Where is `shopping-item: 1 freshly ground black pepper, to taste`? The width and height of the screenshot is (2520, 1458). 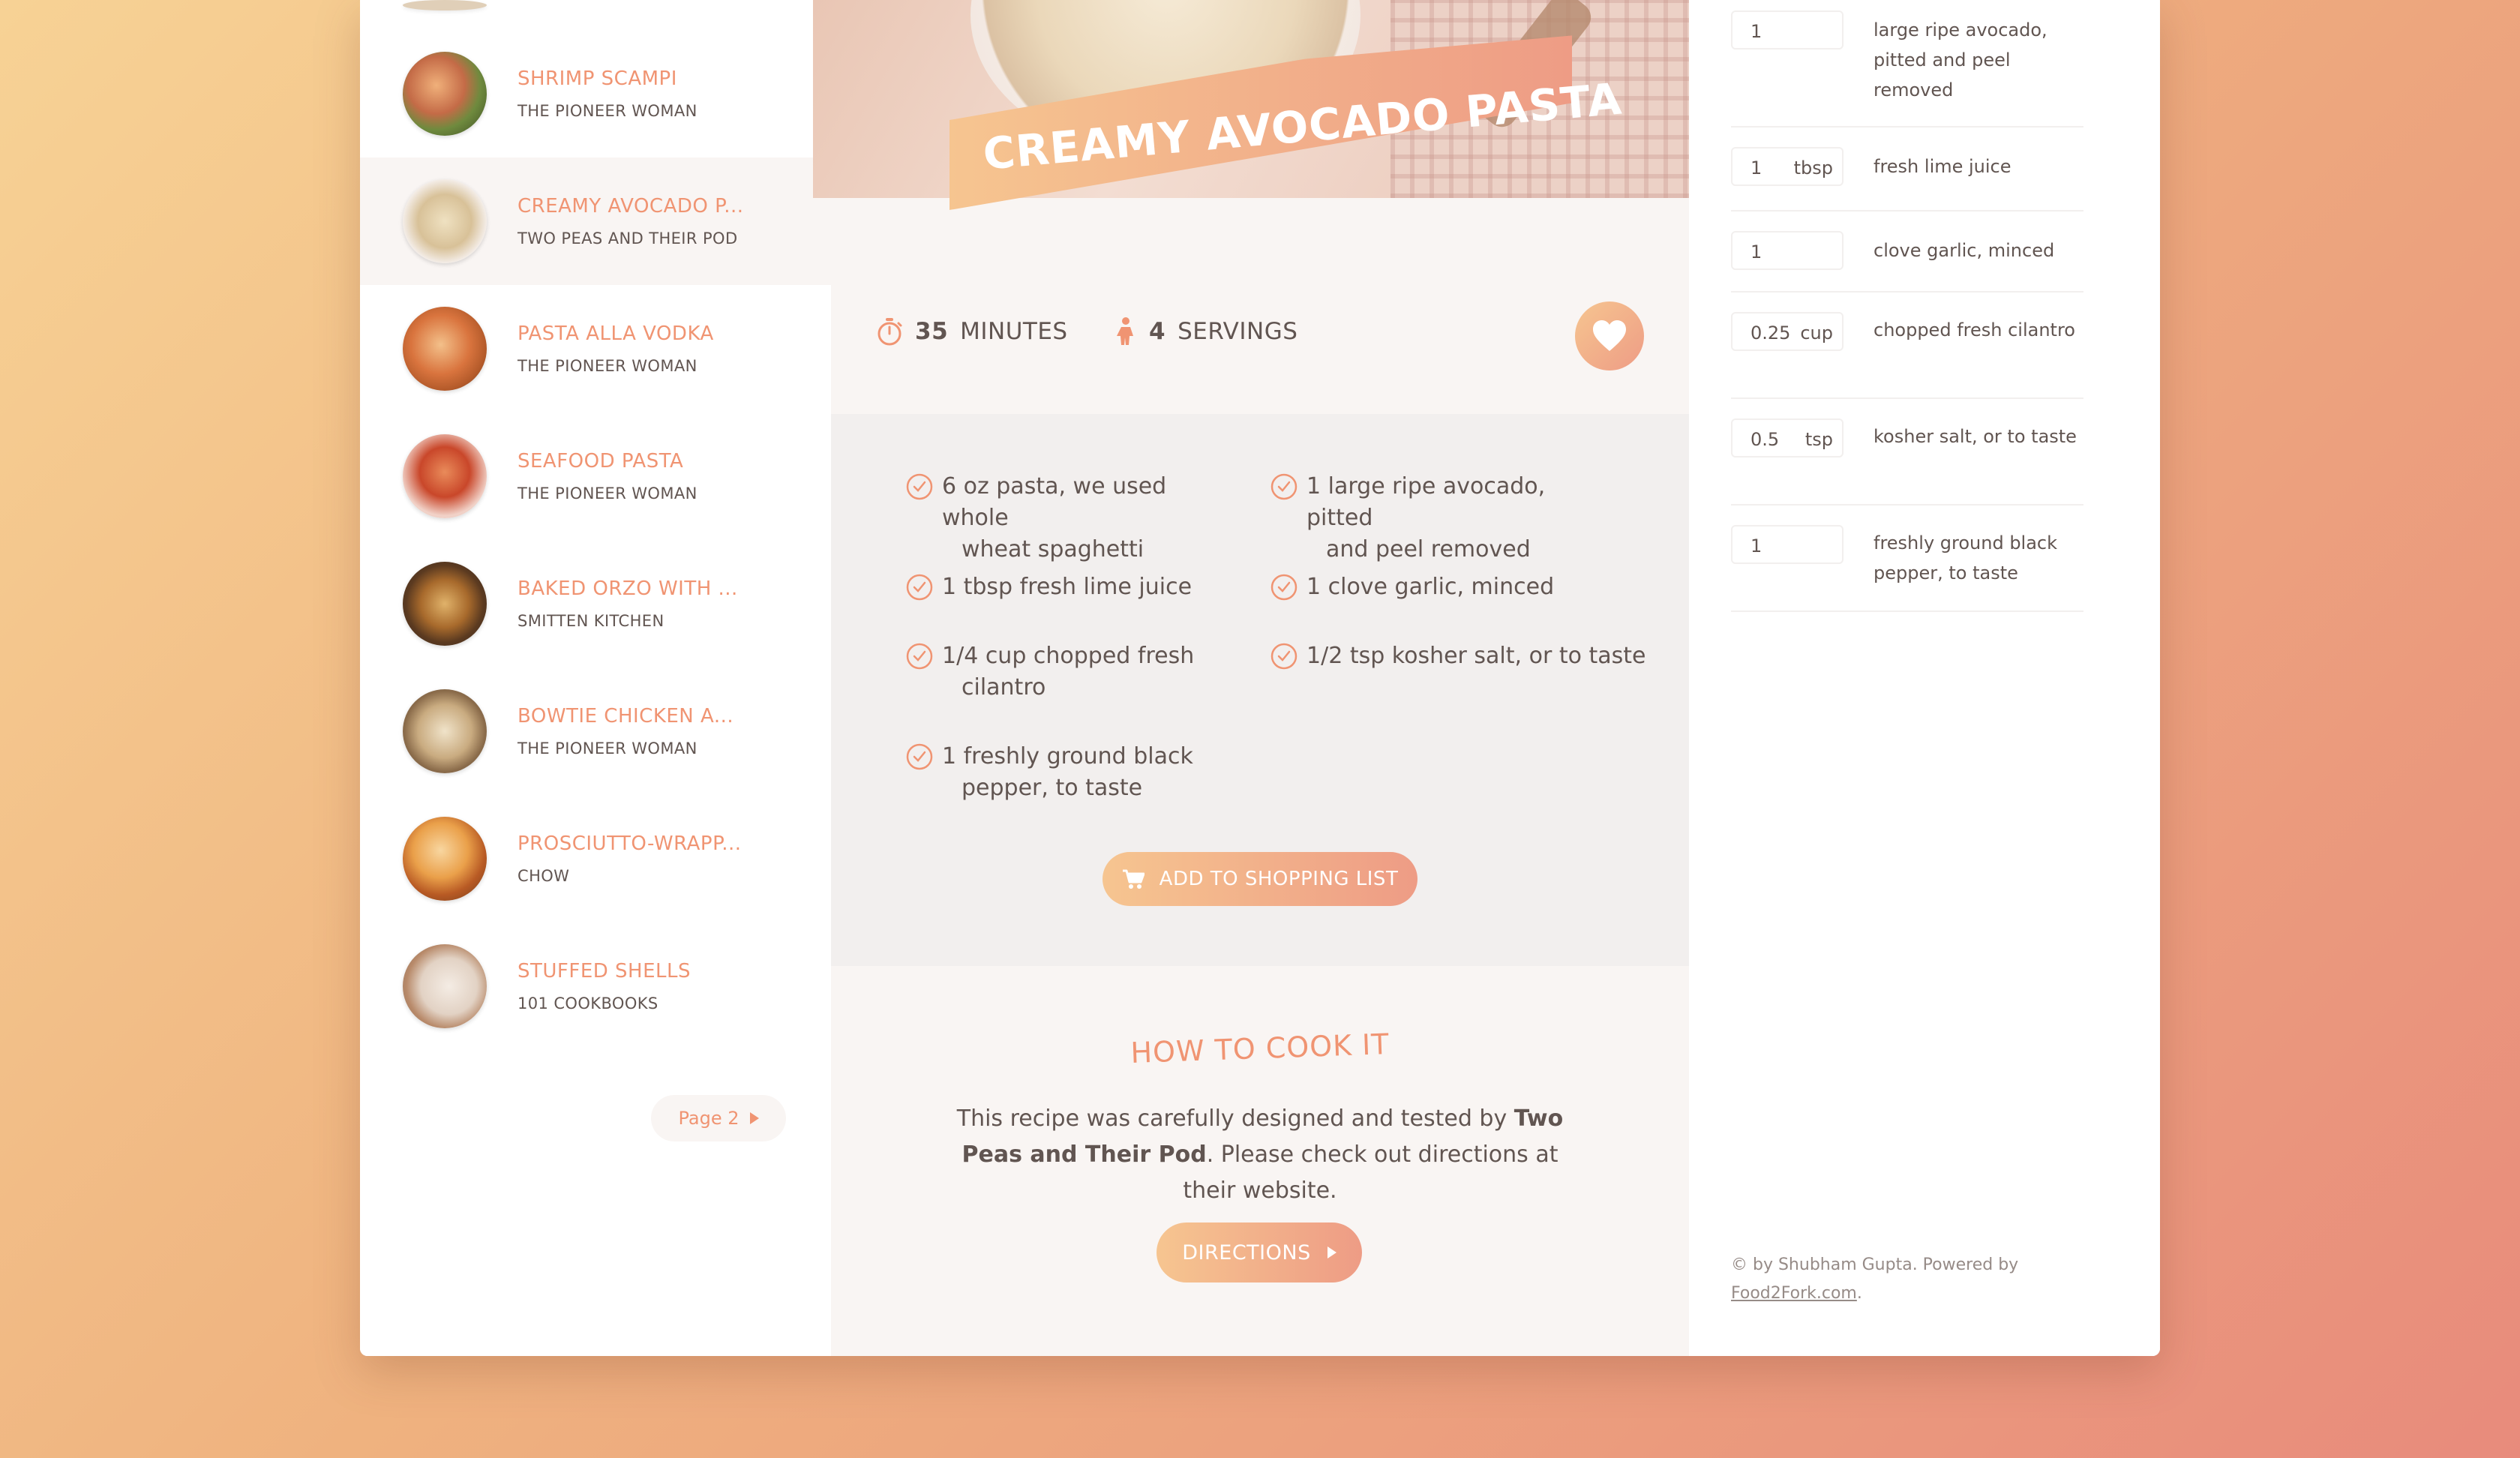
shopping-item: 1 freshly ground black pepper, to taste is located at coordinates (1907, 559).